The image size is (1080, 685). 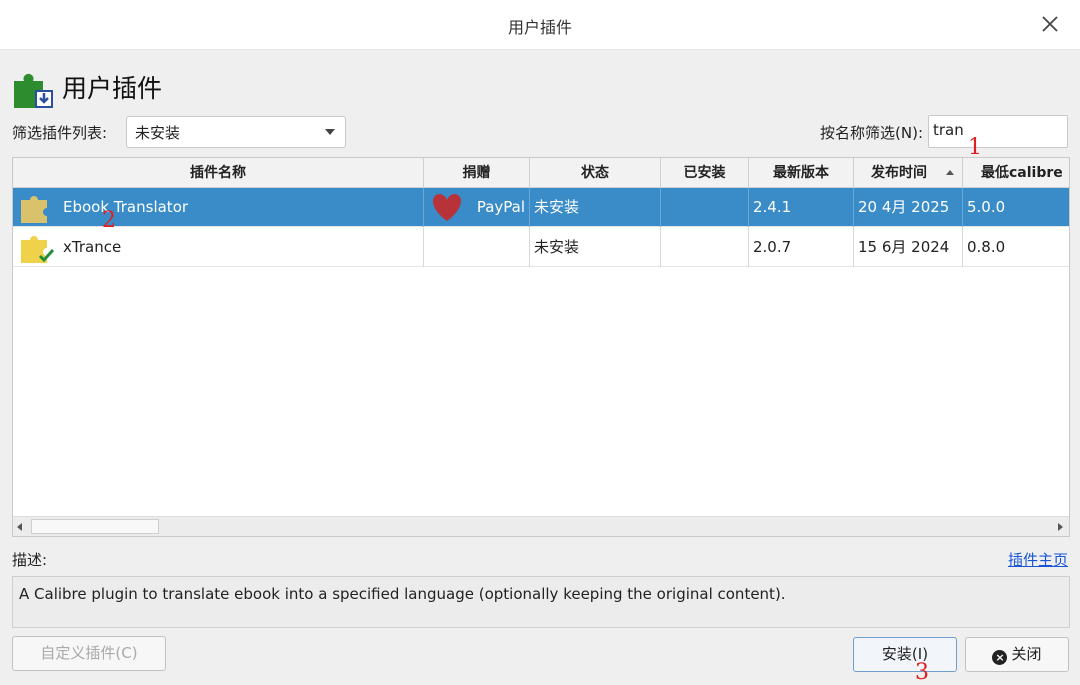 I want to click on scrollbar-thumb, so click(x=95, y=526).